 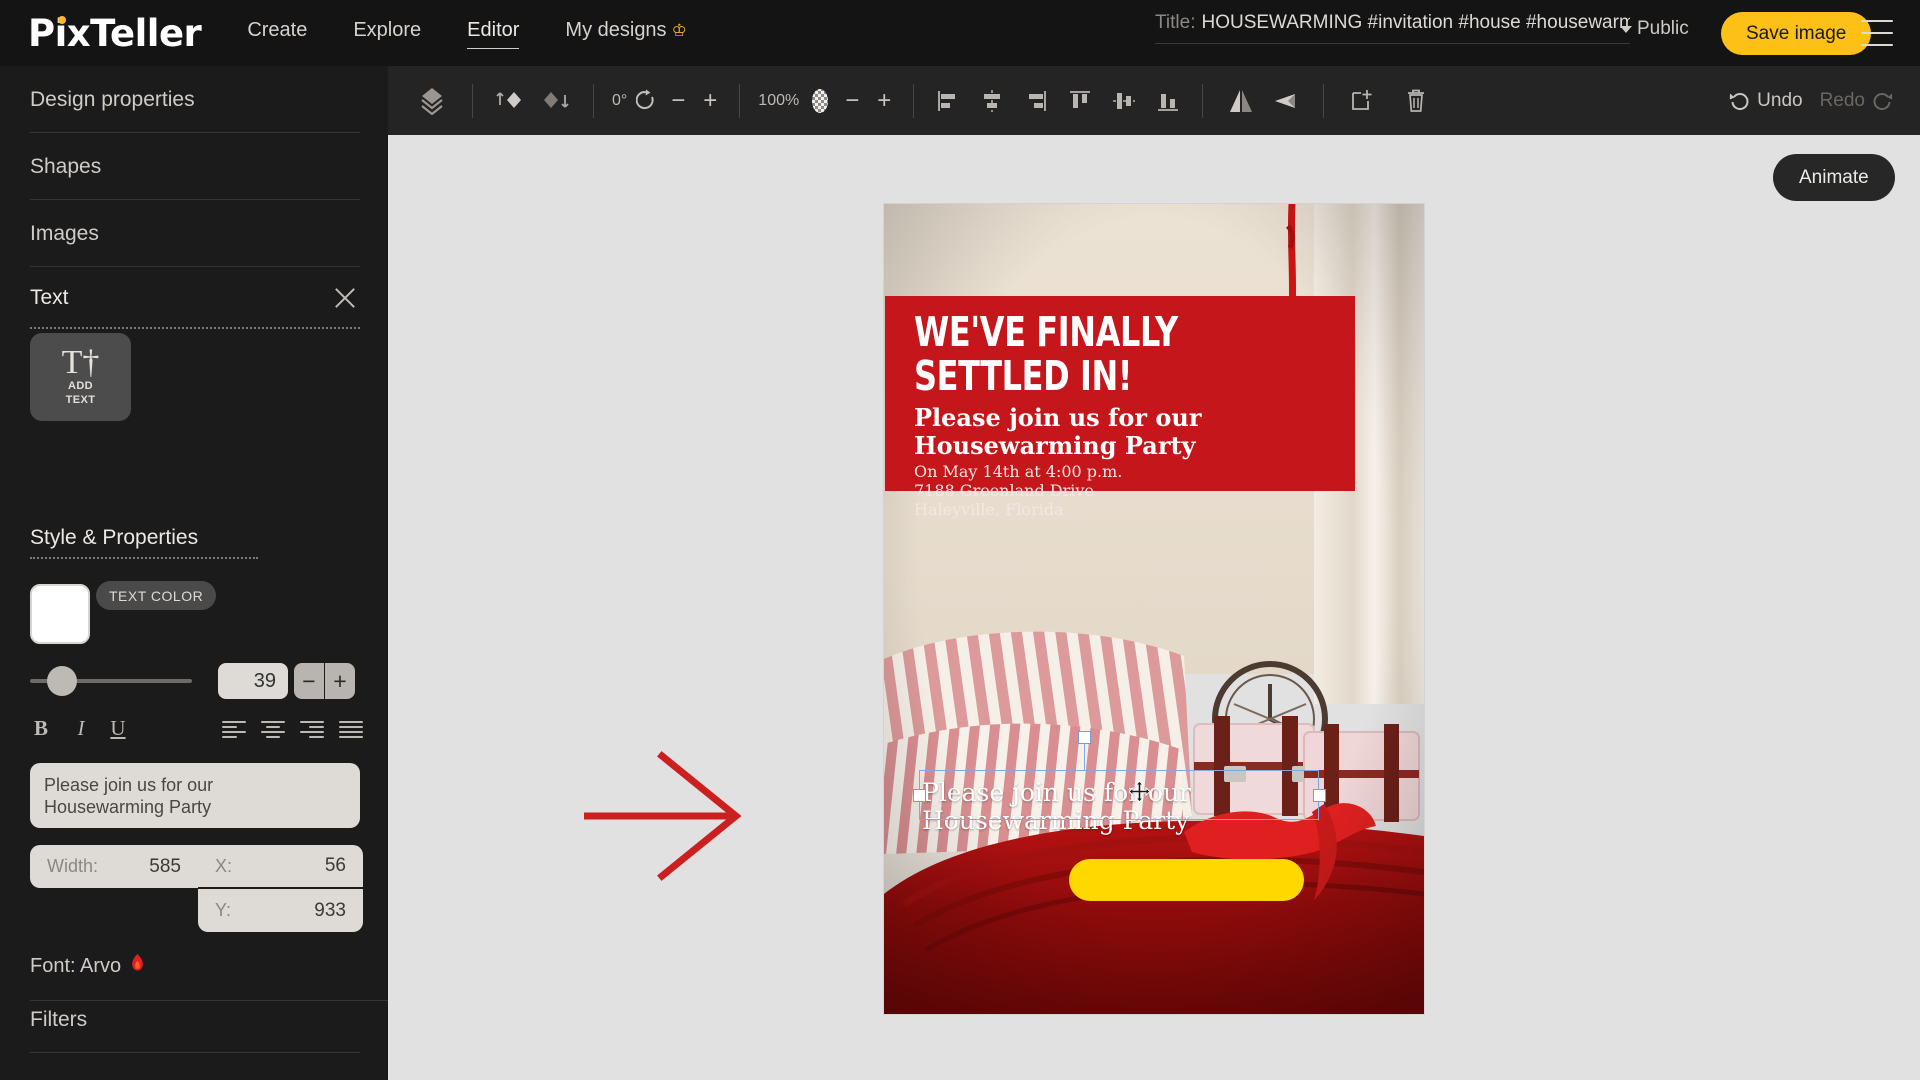 I want to click on italic-button: I, so click(x=81, y=728).